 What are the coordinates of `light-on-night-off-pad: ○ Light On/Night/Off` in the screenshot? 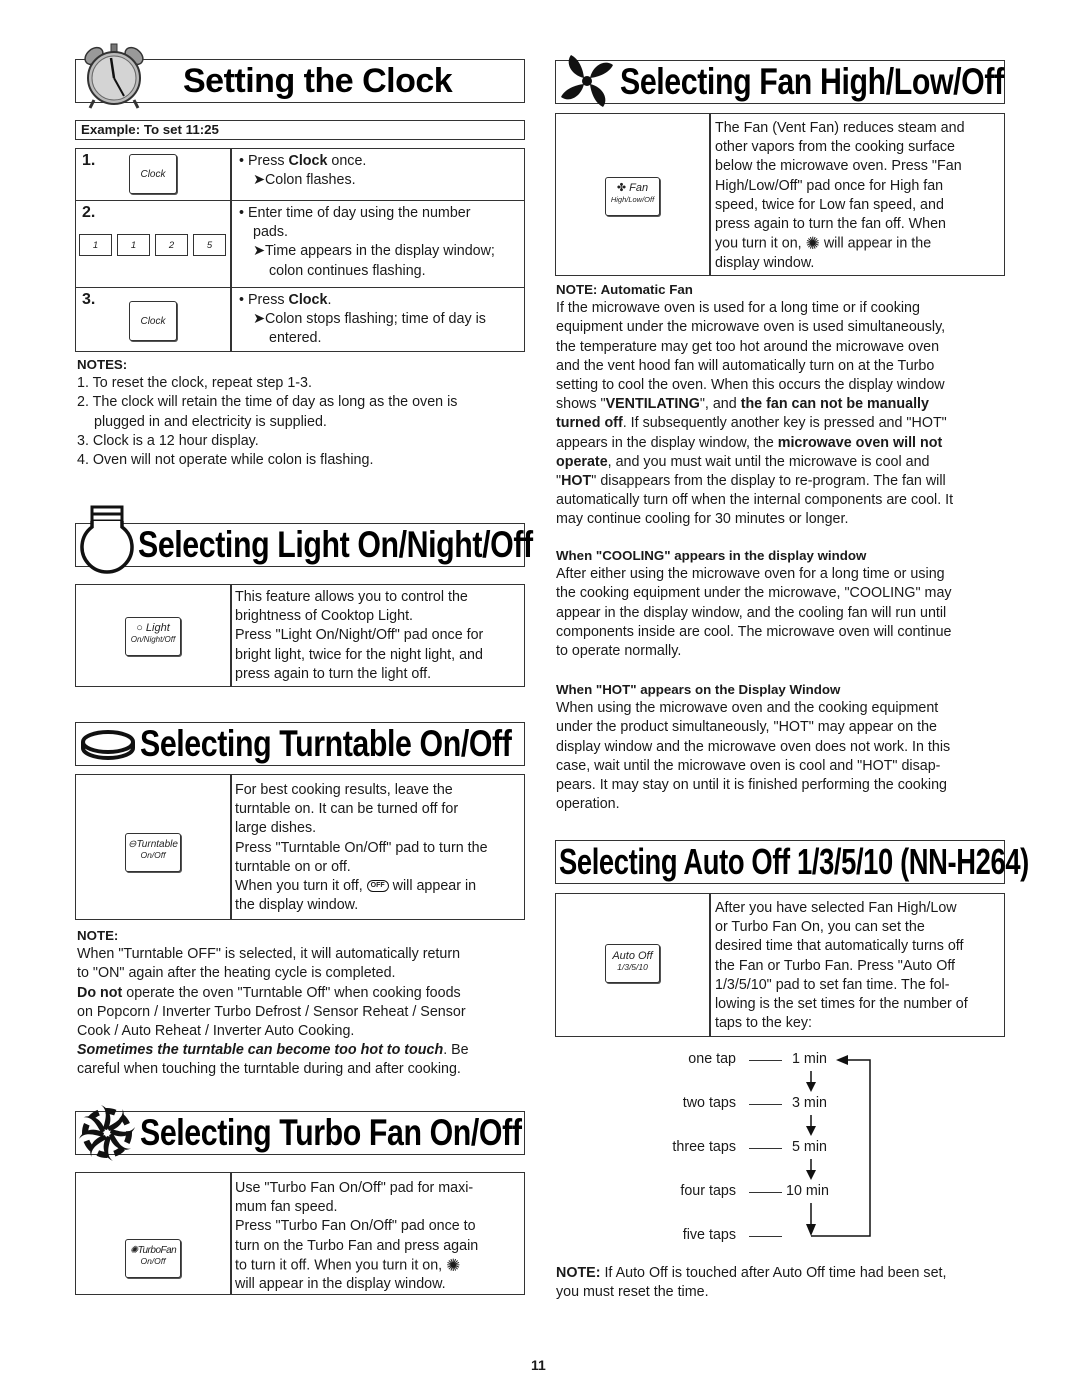 It's located at (153, 636).